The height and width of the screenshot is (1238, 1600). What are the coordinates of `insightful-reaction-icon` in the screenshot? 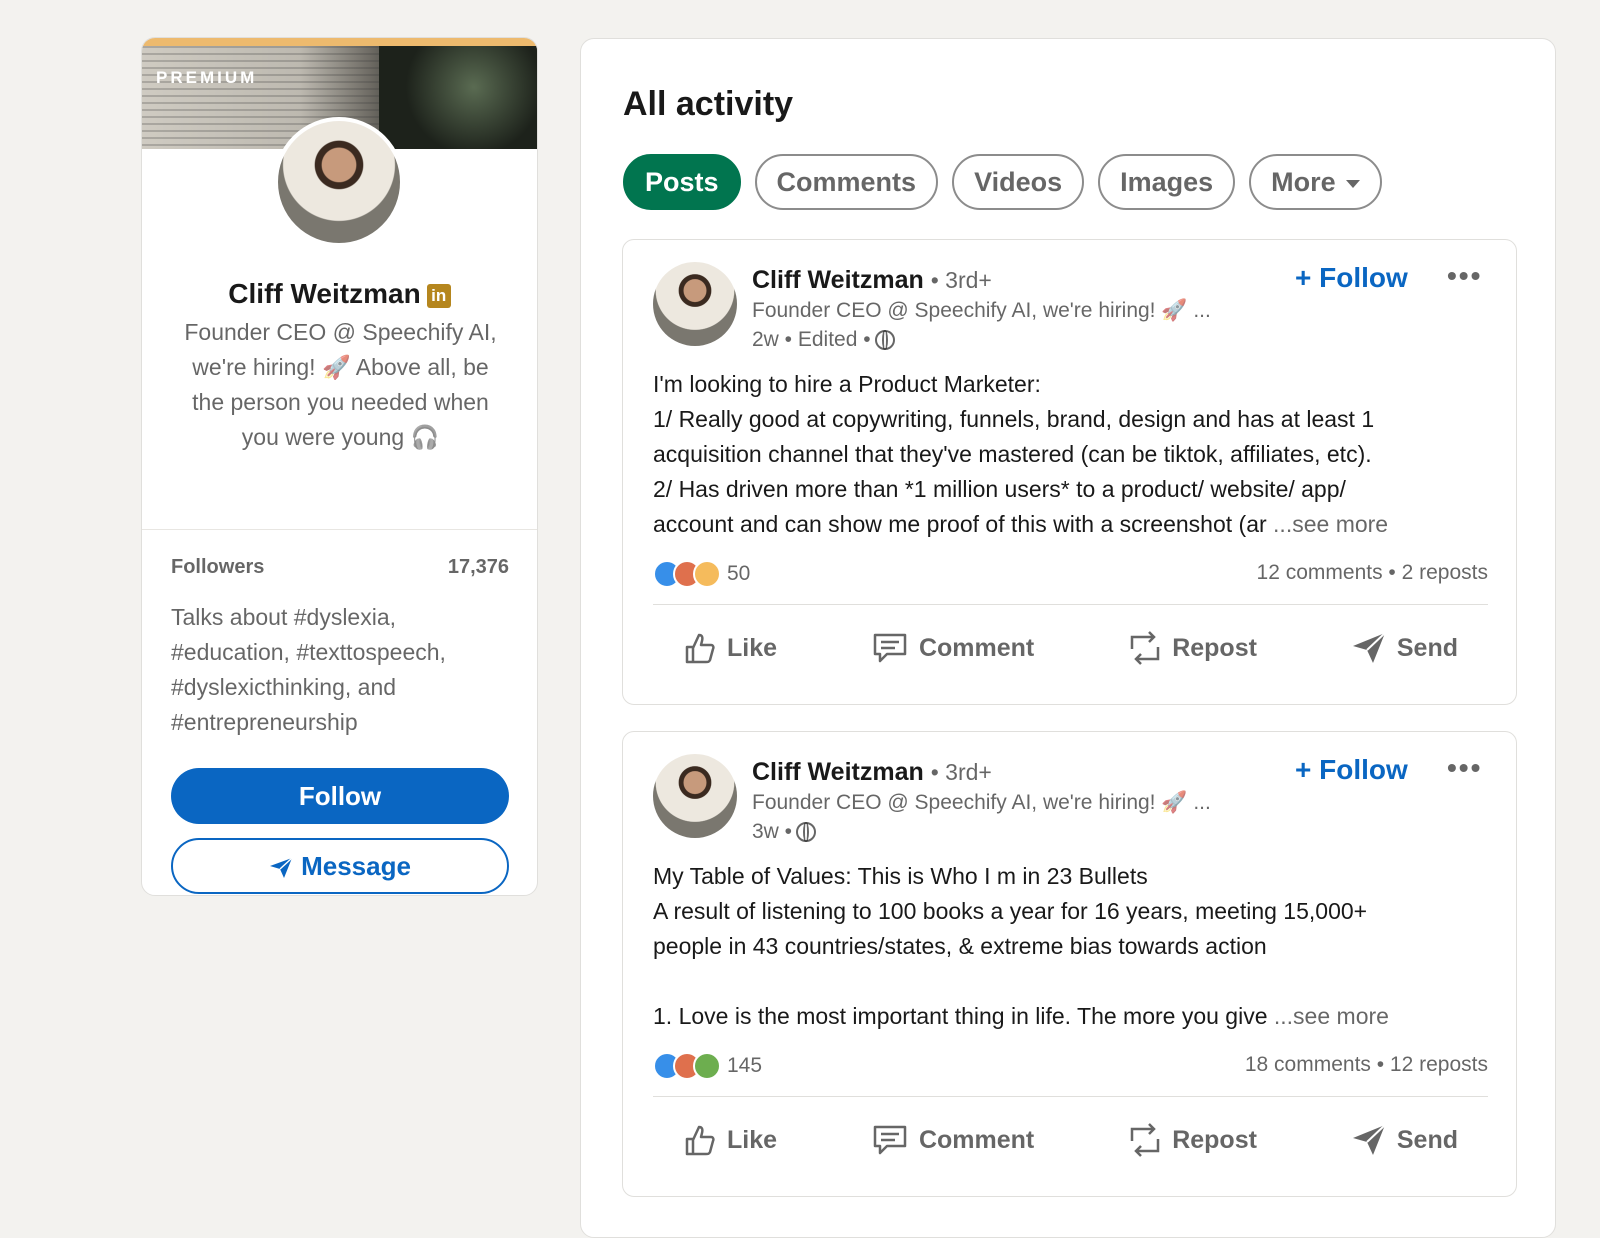 It's located at (707, 574).